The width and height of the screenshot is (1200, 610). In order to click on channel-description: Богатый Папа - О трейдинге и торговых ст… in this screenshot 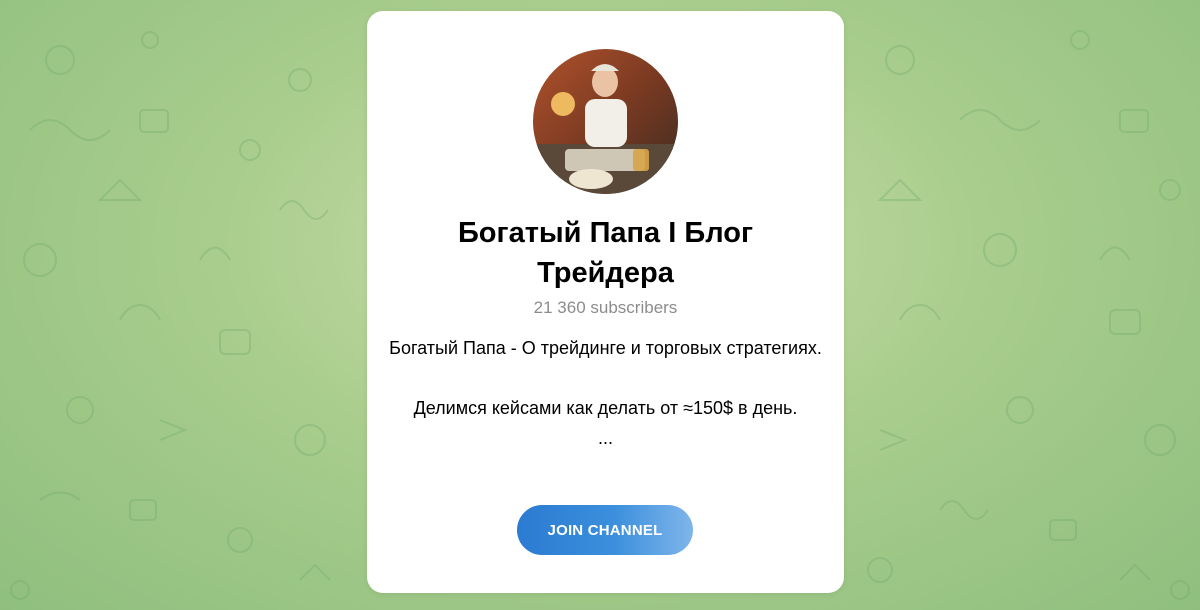, I will do `click(605, 393)`.